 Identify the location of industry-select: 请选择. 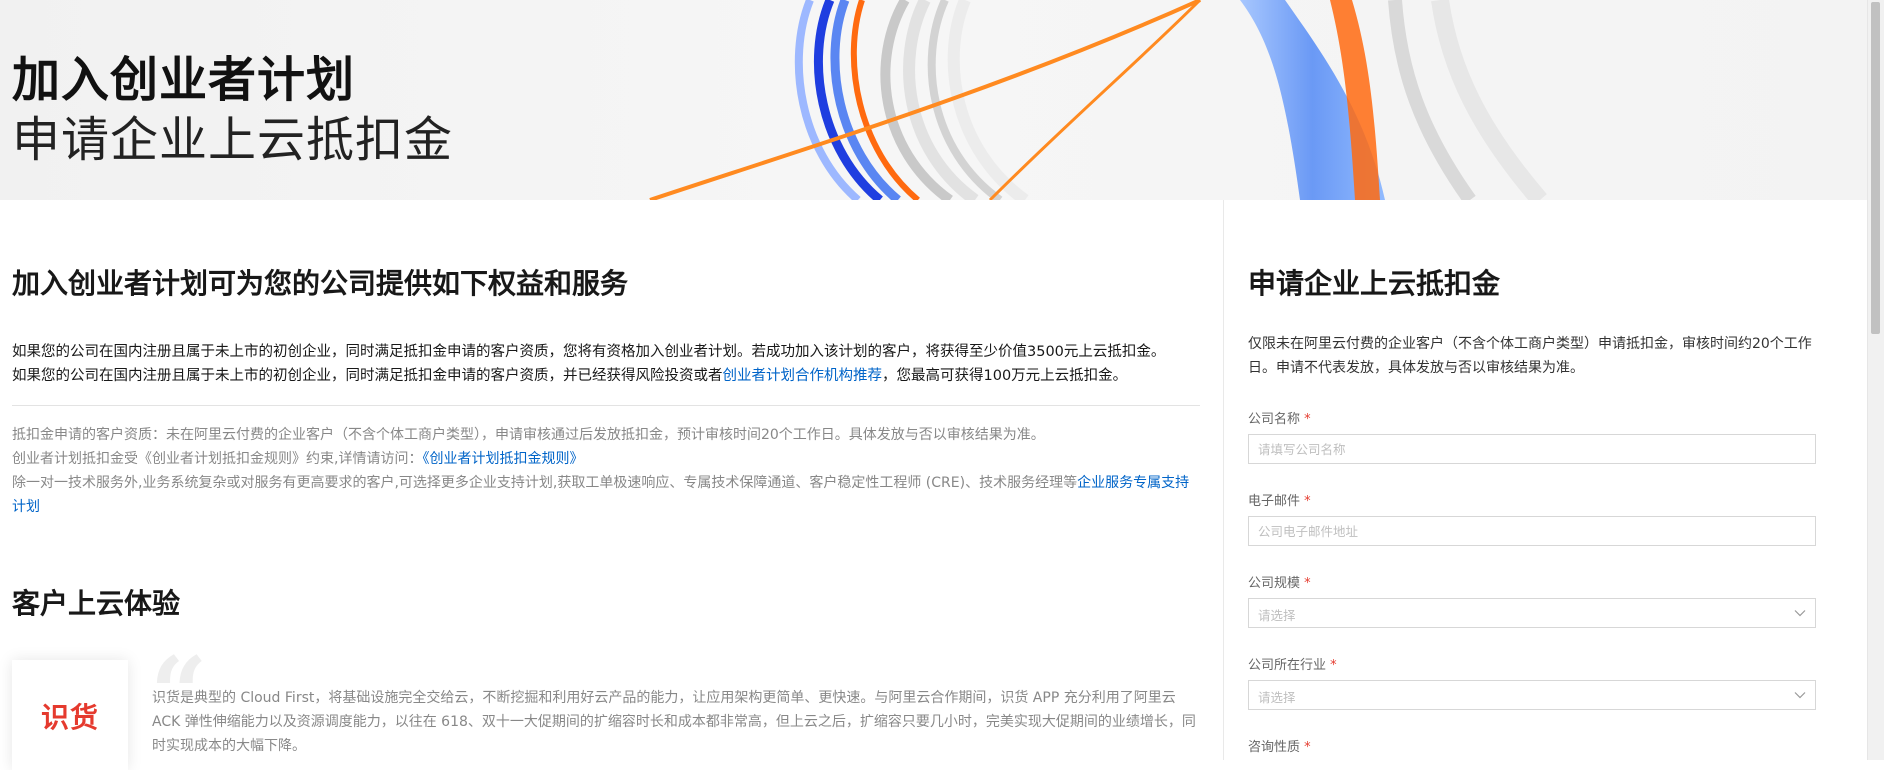
(1532, 695).